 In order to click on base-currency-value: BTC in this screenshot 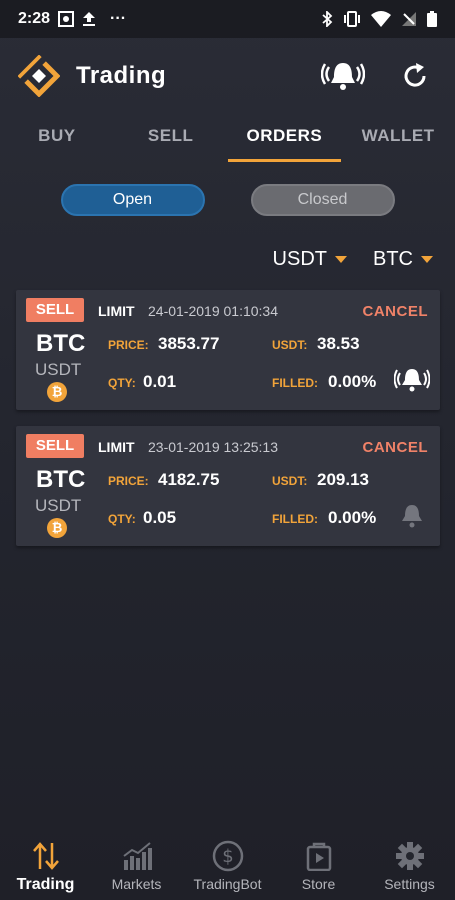, I will do `click(393, 258)`.